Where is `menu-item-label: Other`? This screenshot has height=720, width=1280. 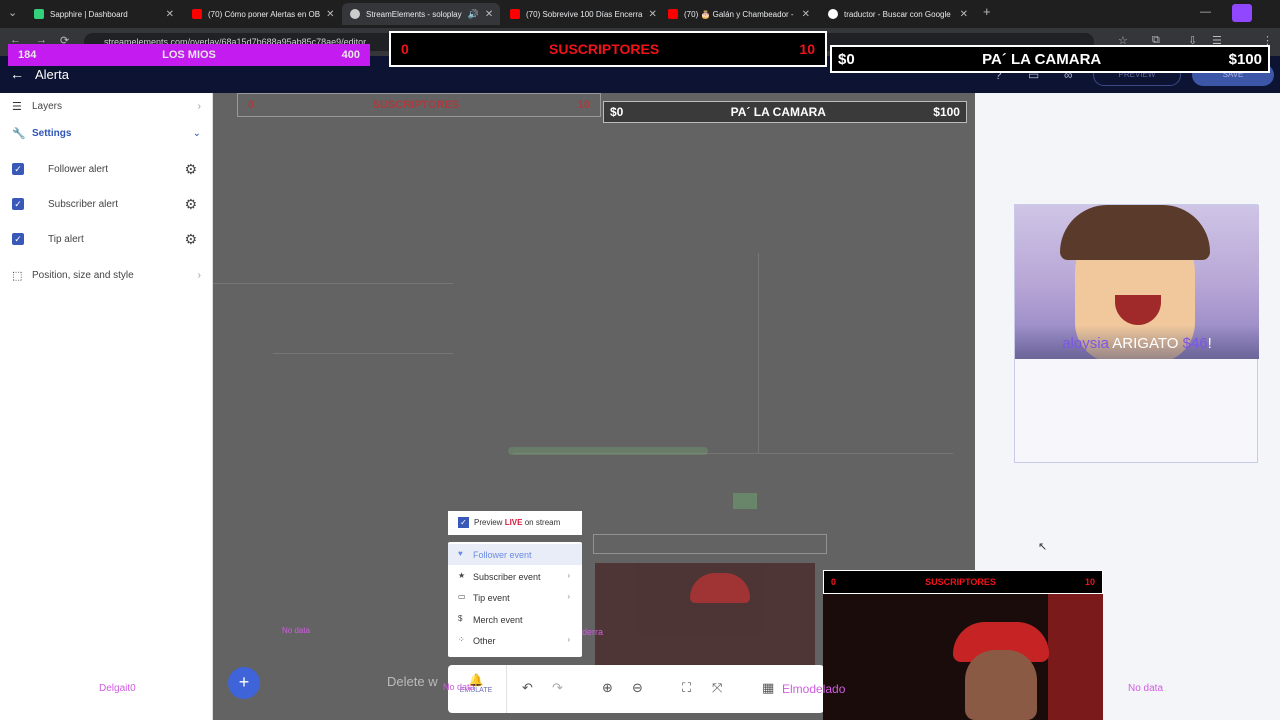 menu-item-label: Other is located at coordinates (484, 641).